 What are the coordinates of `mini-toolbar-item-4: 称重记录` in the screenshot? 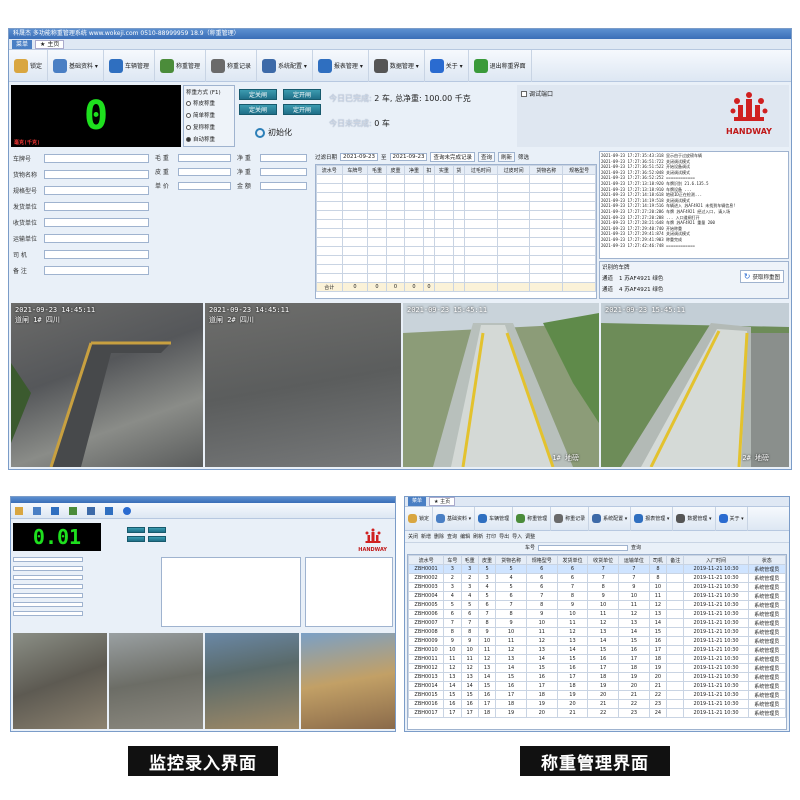 It's located at (570, 518).